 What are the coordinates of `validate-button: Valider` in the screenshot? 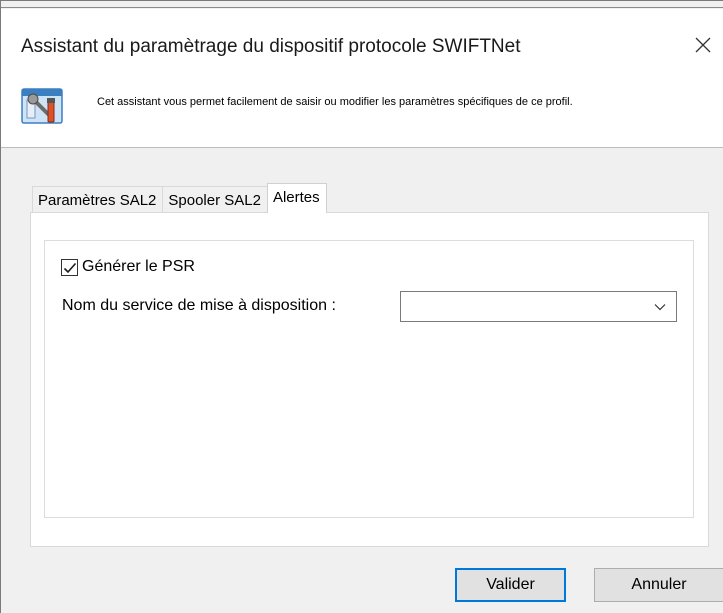 It's located at (510, 585).